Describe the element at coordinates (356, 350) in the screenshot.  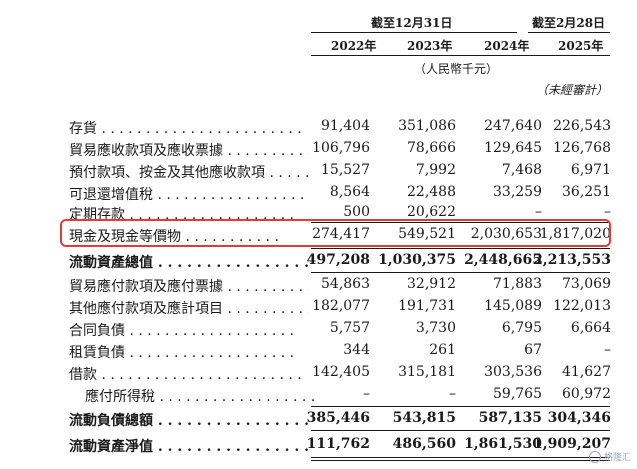
I see `value-2022: 344` at that location.